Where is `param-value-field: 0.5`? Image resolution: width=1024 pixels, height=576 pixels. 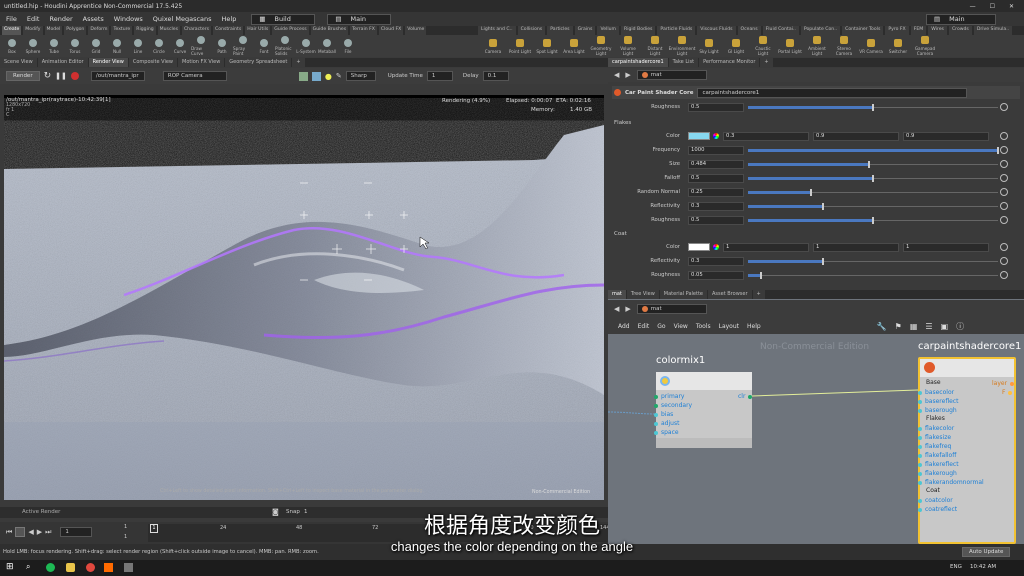
param-value-field: 0.5 is located at coordinates (716, 178).